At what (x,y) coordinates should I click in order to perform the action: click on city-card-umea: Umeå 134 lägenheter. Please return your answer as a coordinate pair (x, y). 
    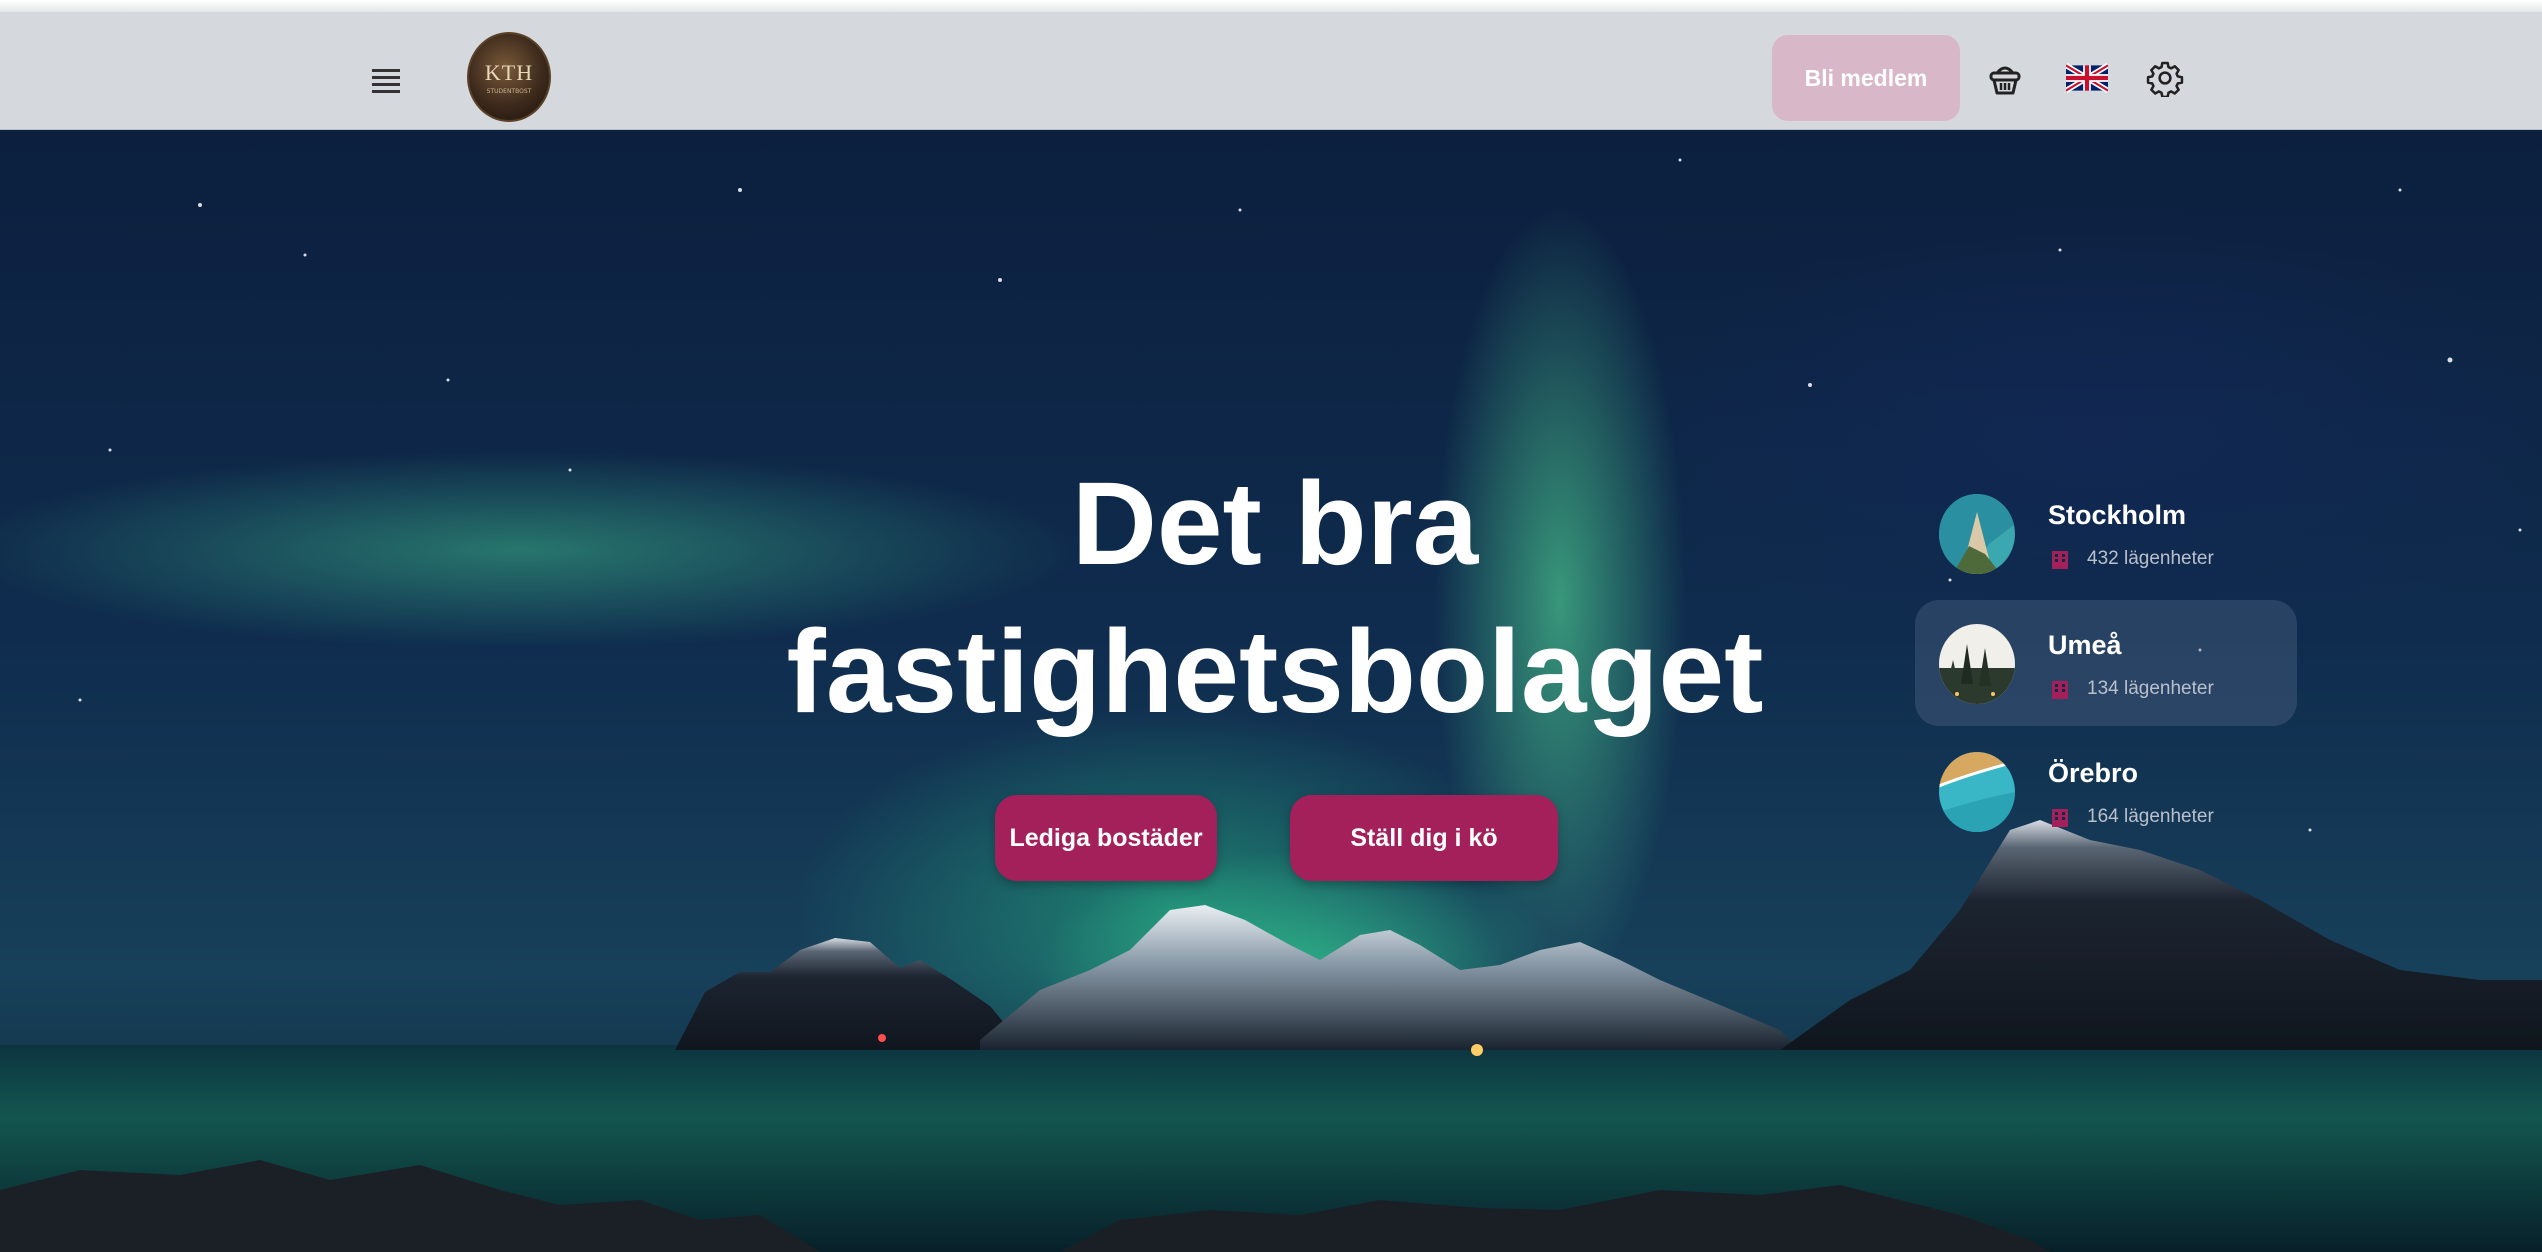
    Looking at the image, I should click on (2106, 663).